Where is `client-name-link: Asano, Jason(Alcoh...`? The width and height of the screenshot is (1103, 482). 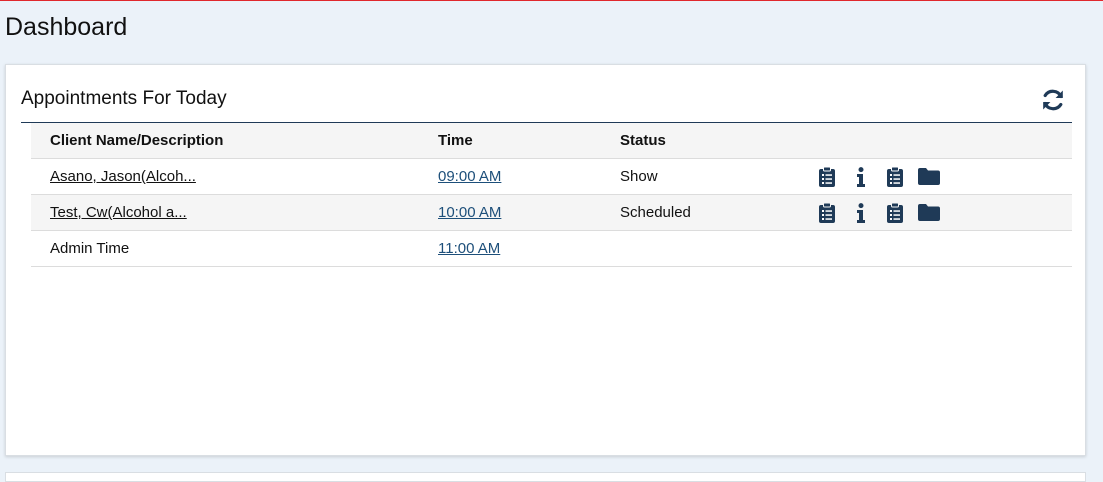
client-name-link: Asano, Jason(Alcoh... is located at coordinates (123, 176).